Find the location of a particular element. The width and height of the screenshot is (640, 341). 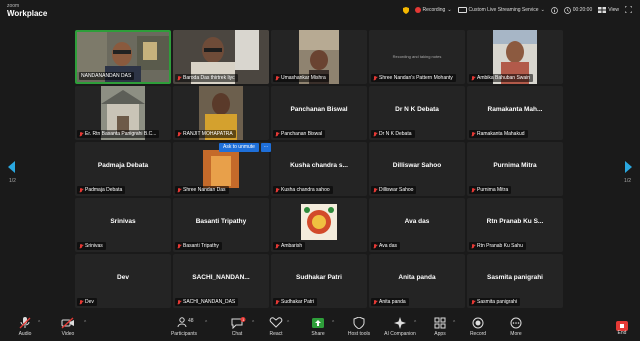

next-page-arrow-icon is located at coordinates (628, 166).